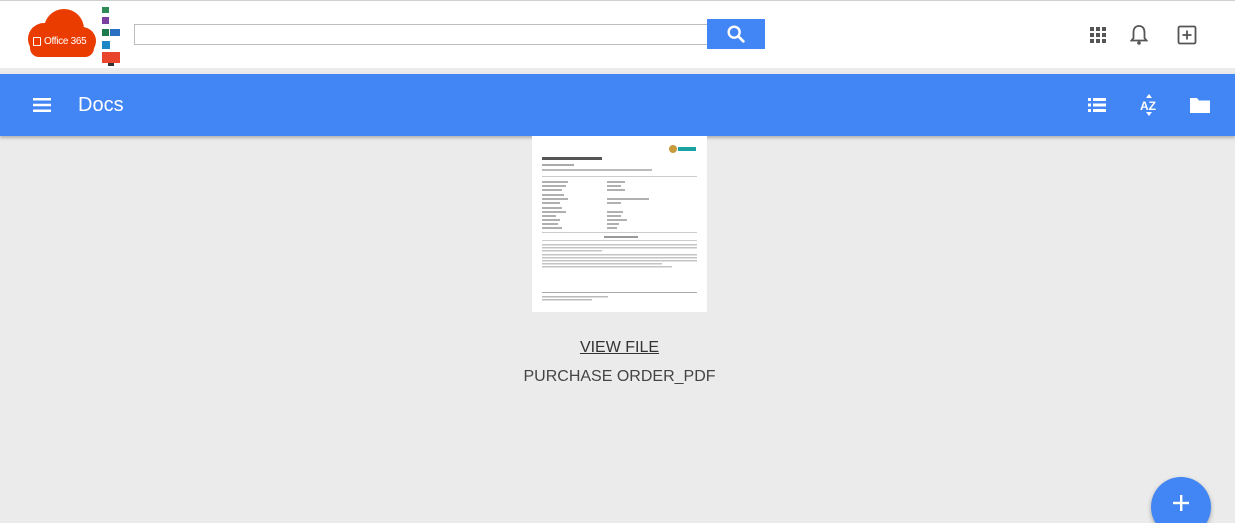 The height and width of the screenshot is (523, 1235). I want to click on page-title: Docs, so click(101, 105).